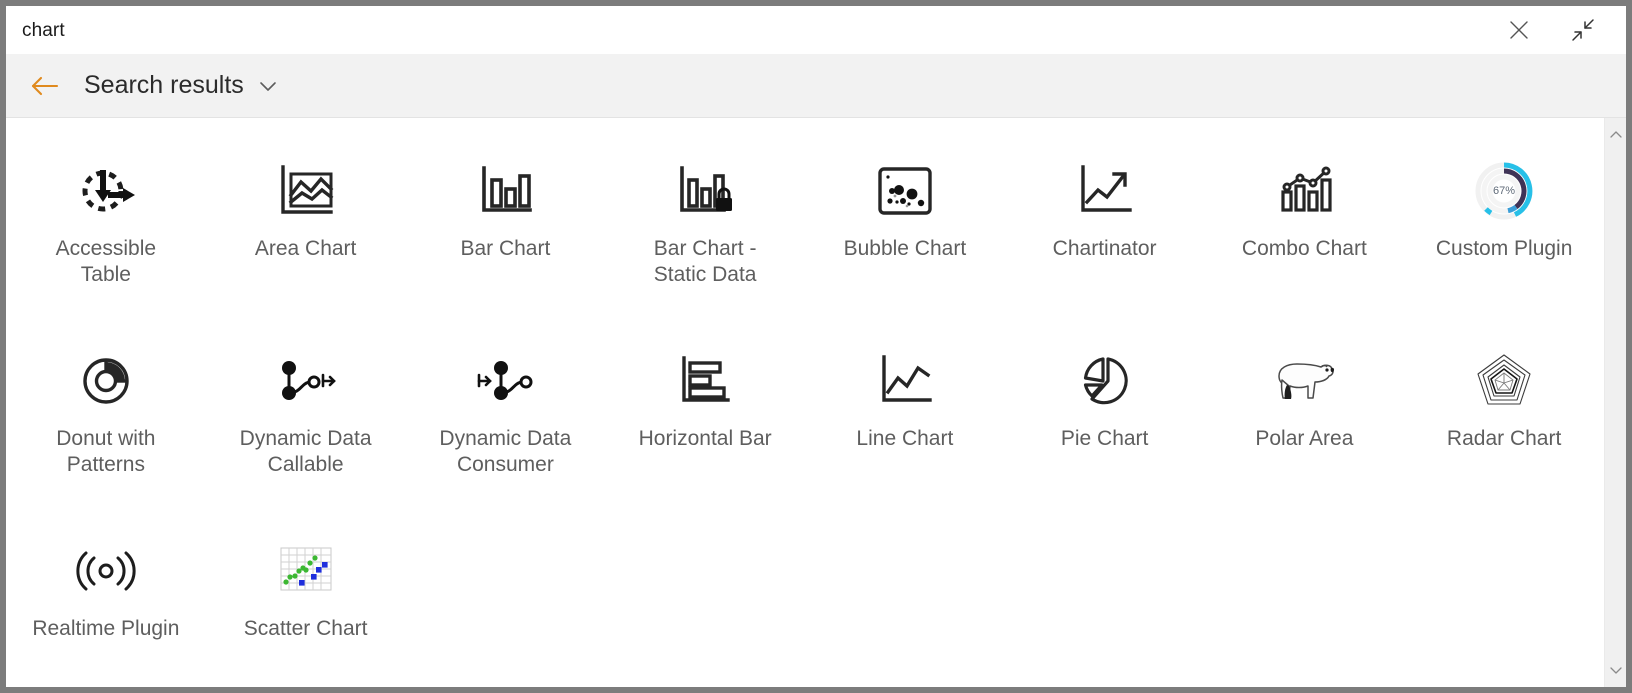 This screenshot has width=1632, height=693. I want to click on gauge-value-text: 67%, so click(1504, 191).